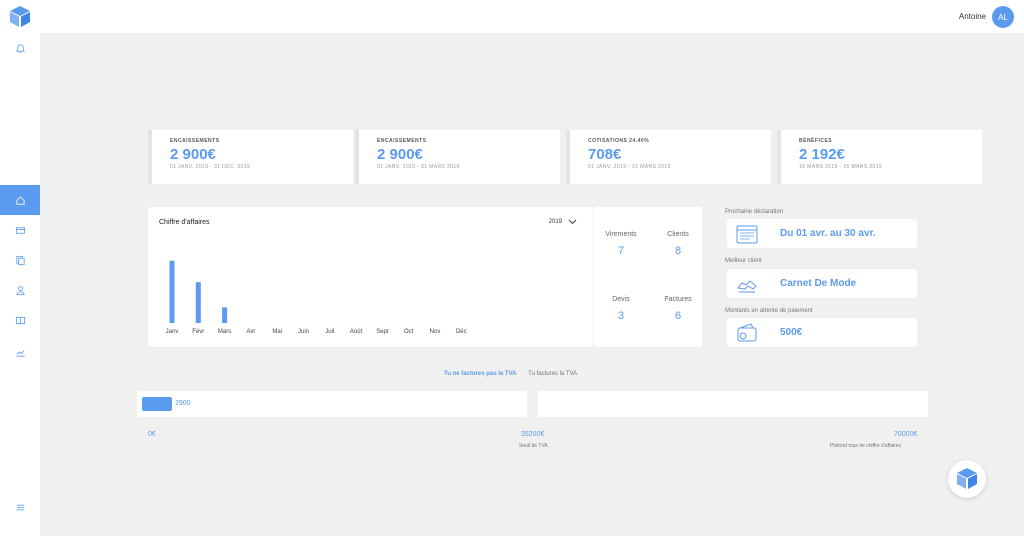 This screenshot has width=1024, height=536. What do you see at coordinates (332, 404) in the screenshot?
I see `tva-progress-bar: 2900` at bounding box center [332, 404].